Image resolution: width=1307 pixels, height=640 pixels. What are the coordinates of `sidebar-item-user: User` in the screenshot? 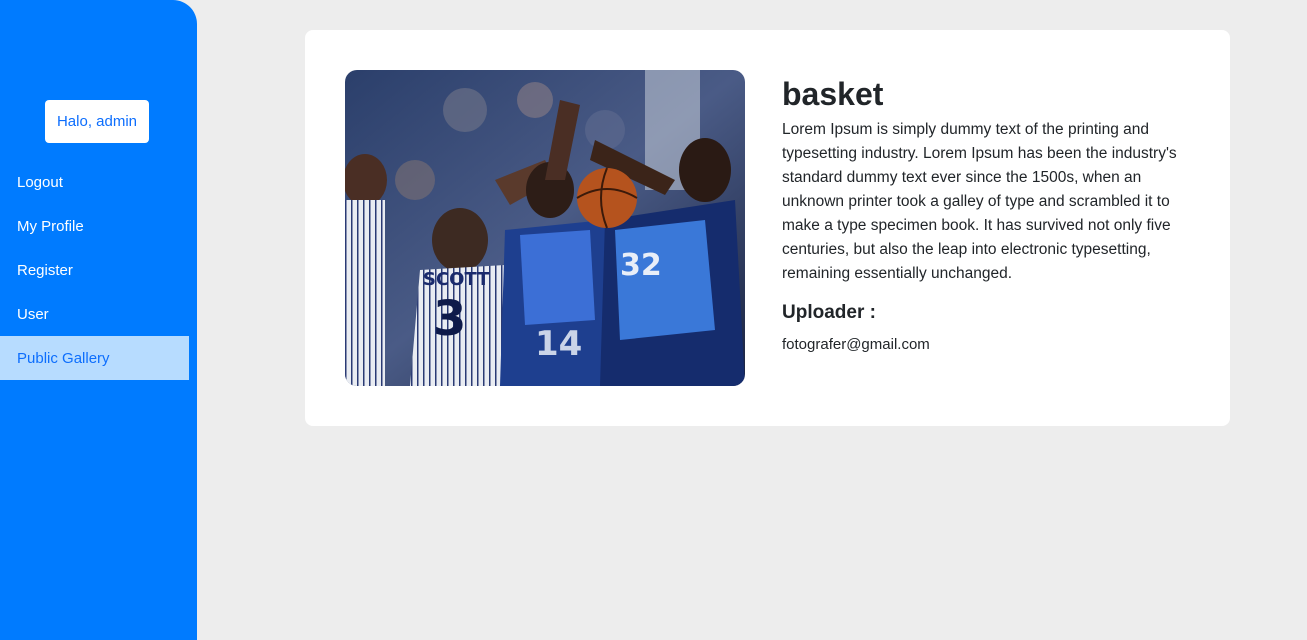 It's located at (98, 314).